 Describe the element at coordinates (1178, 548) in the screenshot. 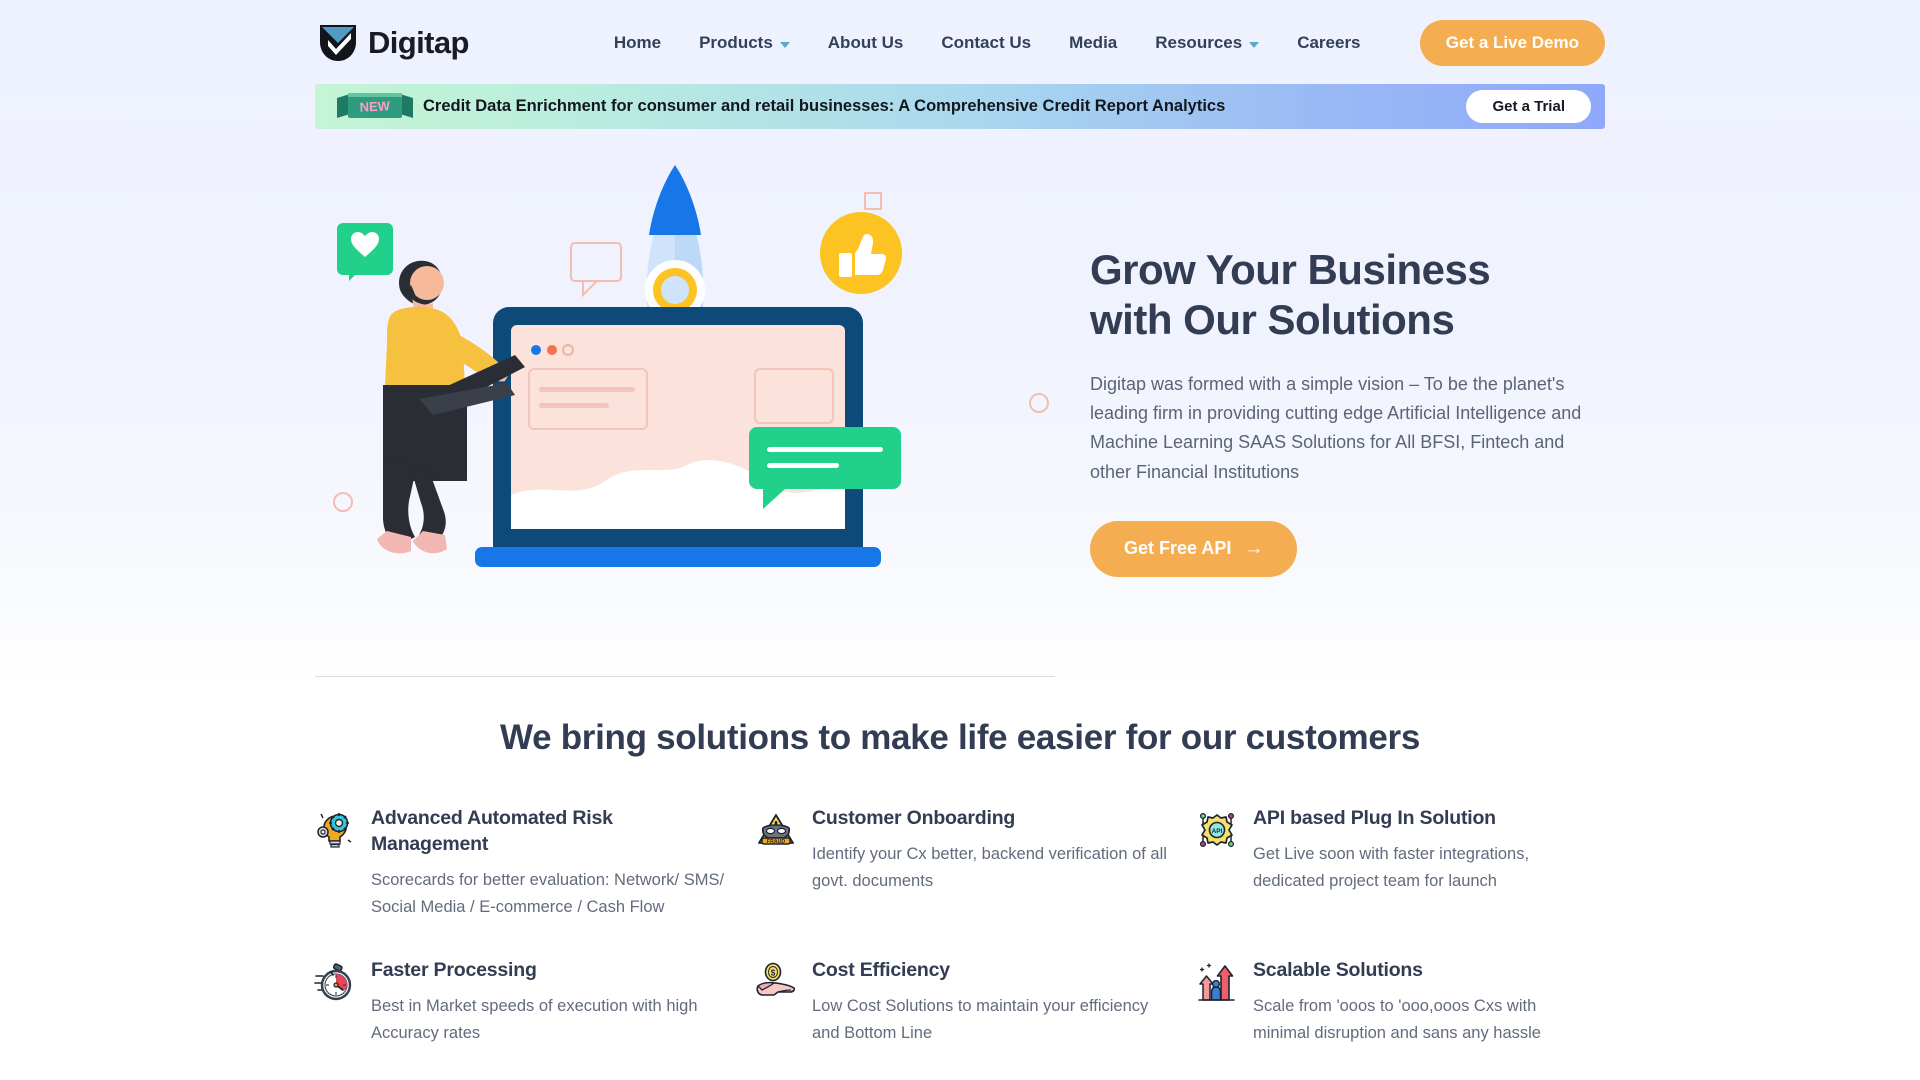

I see `get-free-api-label: Get Free API` at that location.